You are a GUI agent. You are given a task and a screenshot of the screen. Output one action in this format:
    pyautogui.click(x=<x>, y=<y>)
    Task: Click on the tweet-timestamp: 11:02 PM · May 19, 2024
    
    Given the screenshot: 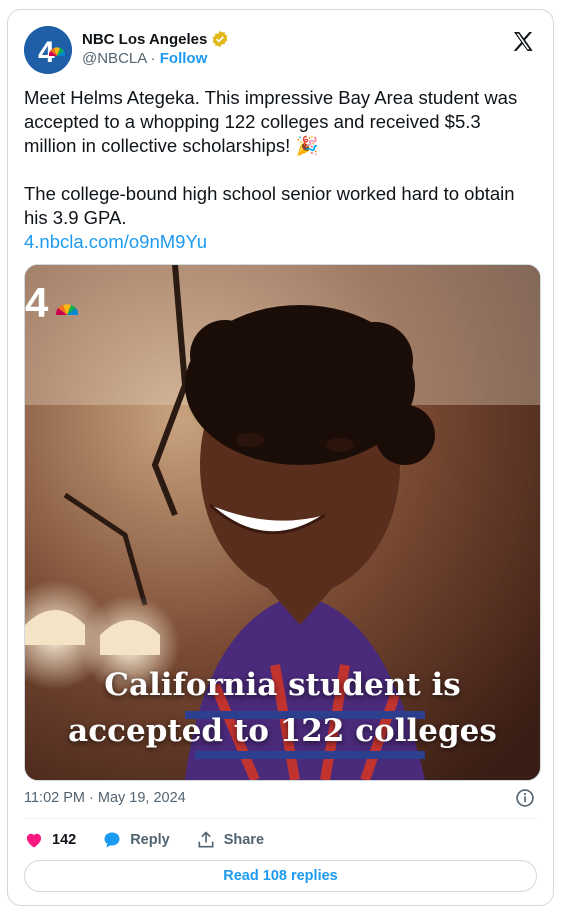 What is the action you would take?
    pyautogui.click(x=105, y=798)
    